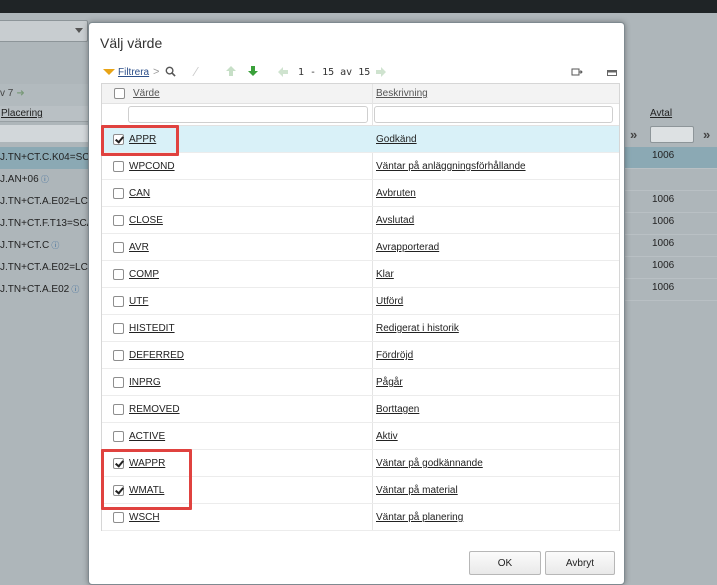 The width and height of the screenshot is (717, 585). What do you see at coordinates (385, 274) in the screenshot?
I see `value-description-link: Klar` at bounding box center [385, 274].